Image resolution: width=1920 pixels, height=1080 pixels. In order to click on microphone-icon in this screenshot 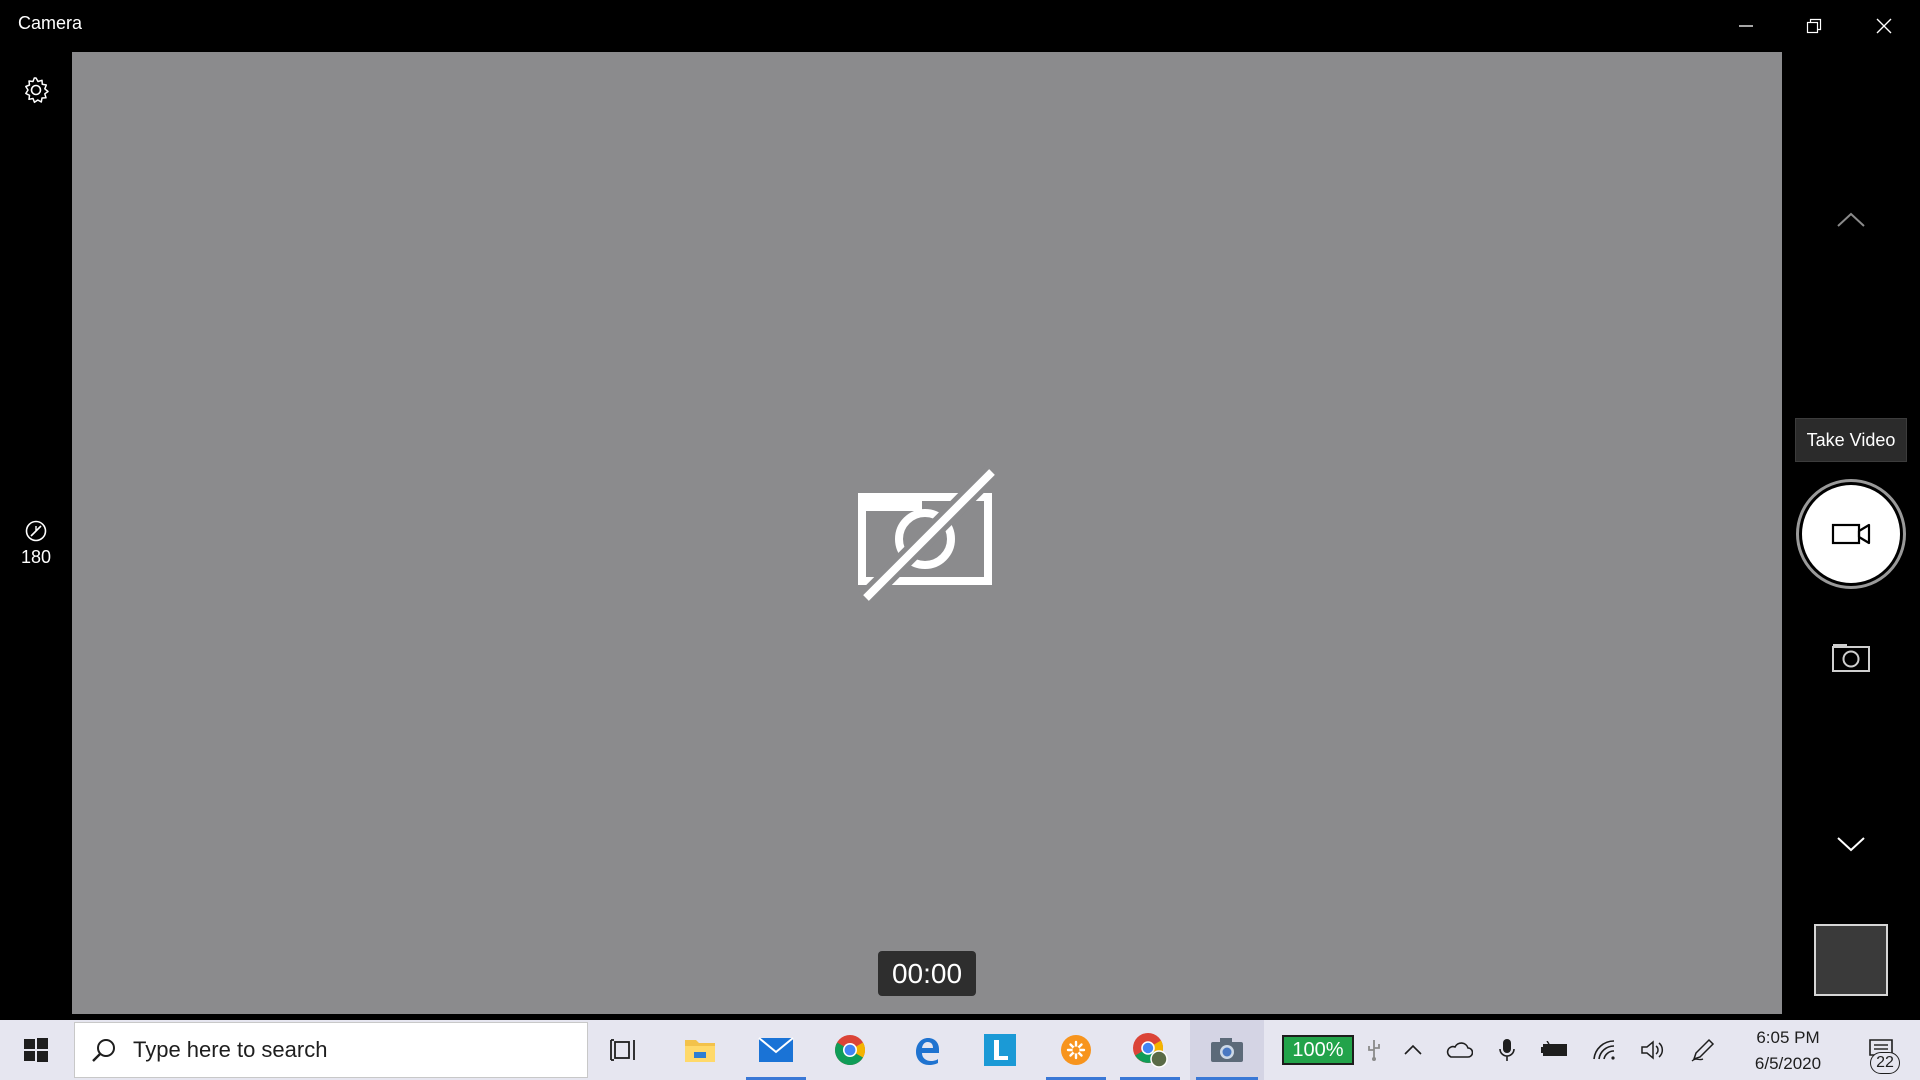, I will do `click(1507, 1050)`.